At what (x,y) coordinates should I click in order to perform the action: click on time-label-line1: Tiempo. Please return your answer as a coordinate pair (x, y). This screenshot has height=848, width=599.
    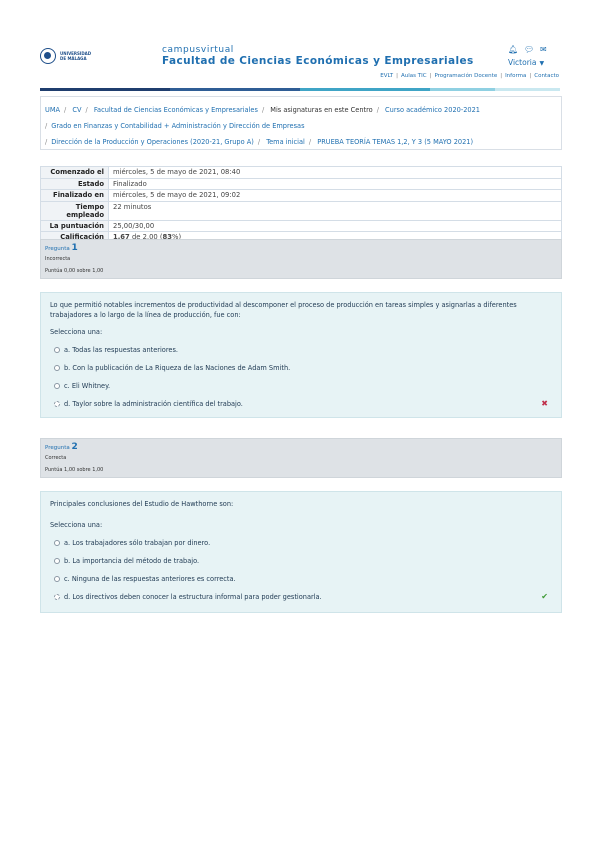
    Looking at the image, I should click on (89, 206).